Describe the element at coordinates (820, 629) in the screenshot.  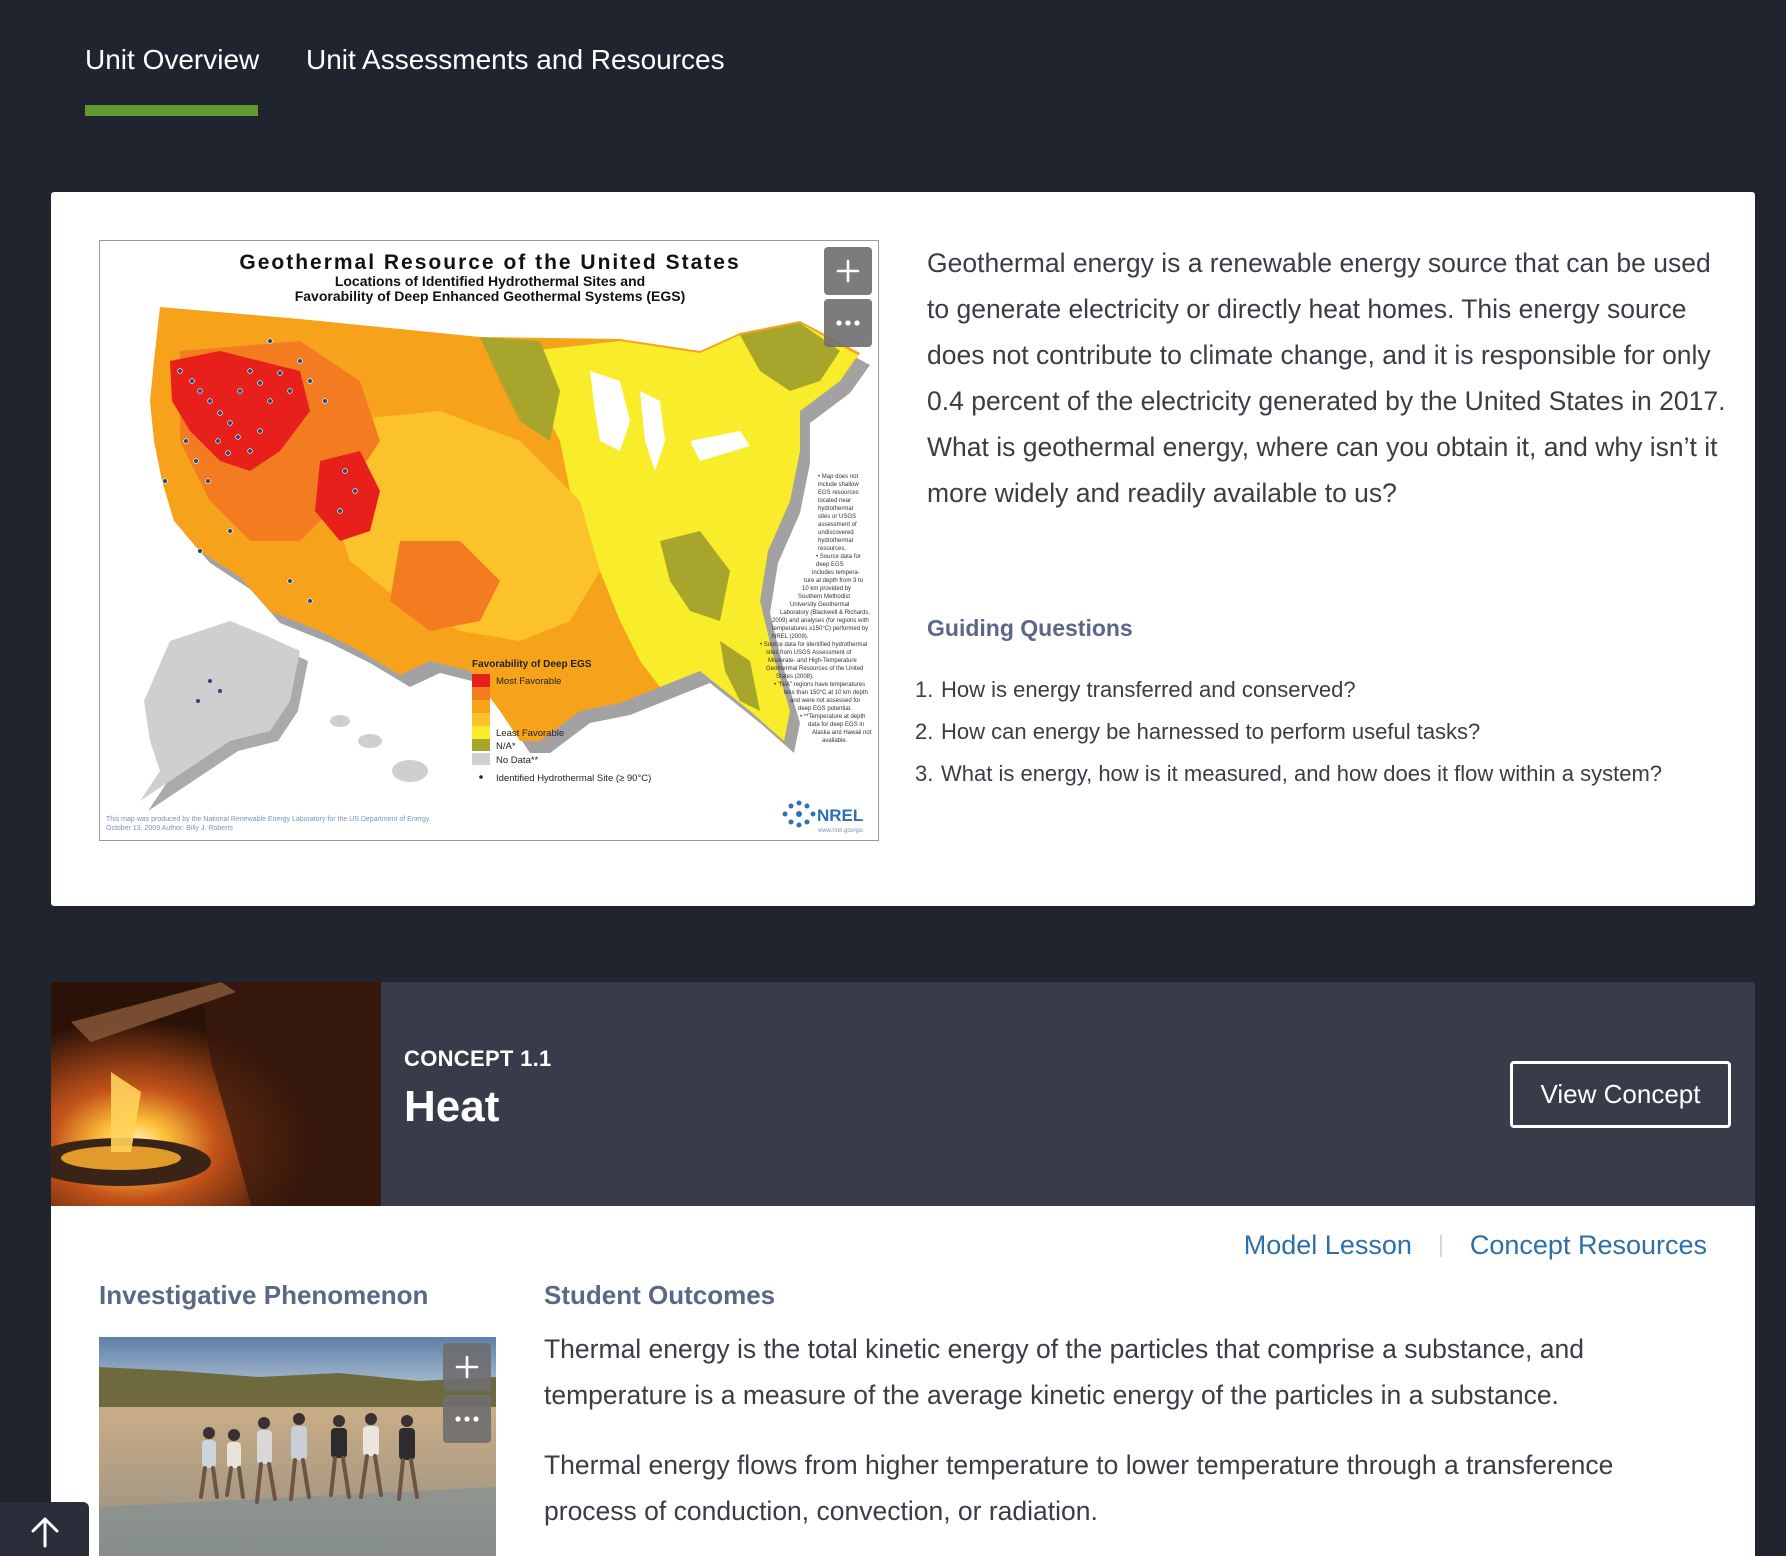
I see `svg-text:temperatures ≥150°C) performed: temperatures ≥150°C) performed by` at that location.